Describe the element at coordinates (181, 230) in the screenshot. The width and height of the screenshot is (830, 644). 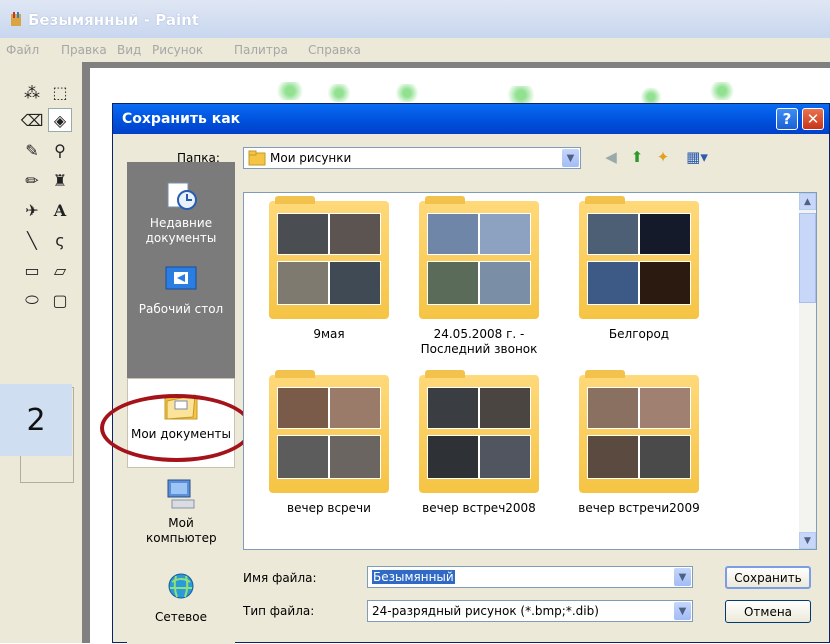
I see `place-label: Недавние документы` at that location.